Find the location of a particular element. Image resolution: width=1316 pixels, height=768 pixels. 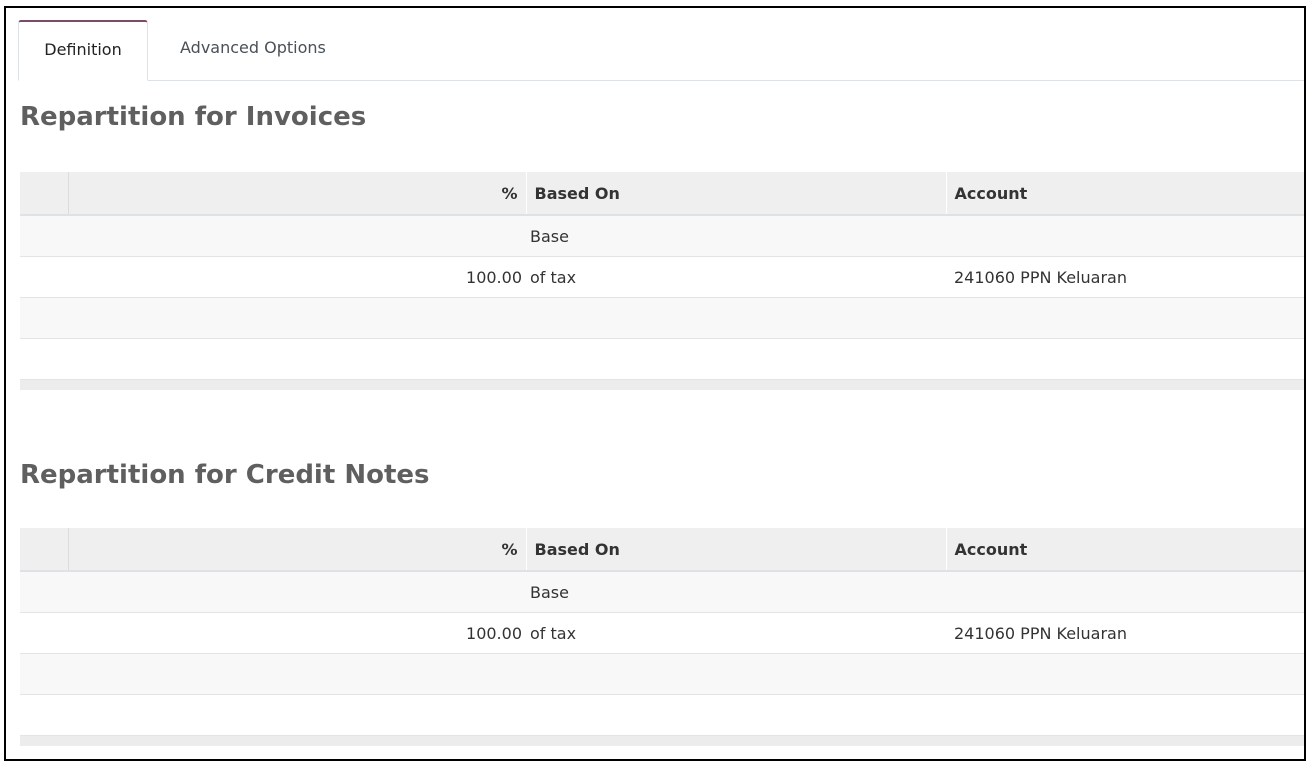

tab-advanced-options: Advanced Options is located at coordinates (253, 50).